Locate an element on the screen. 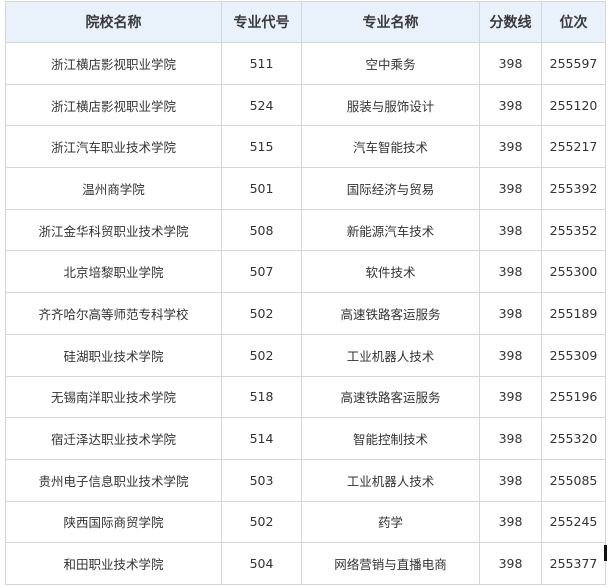  header-major-code: 专业代号 is located at coordinates (261, 22).